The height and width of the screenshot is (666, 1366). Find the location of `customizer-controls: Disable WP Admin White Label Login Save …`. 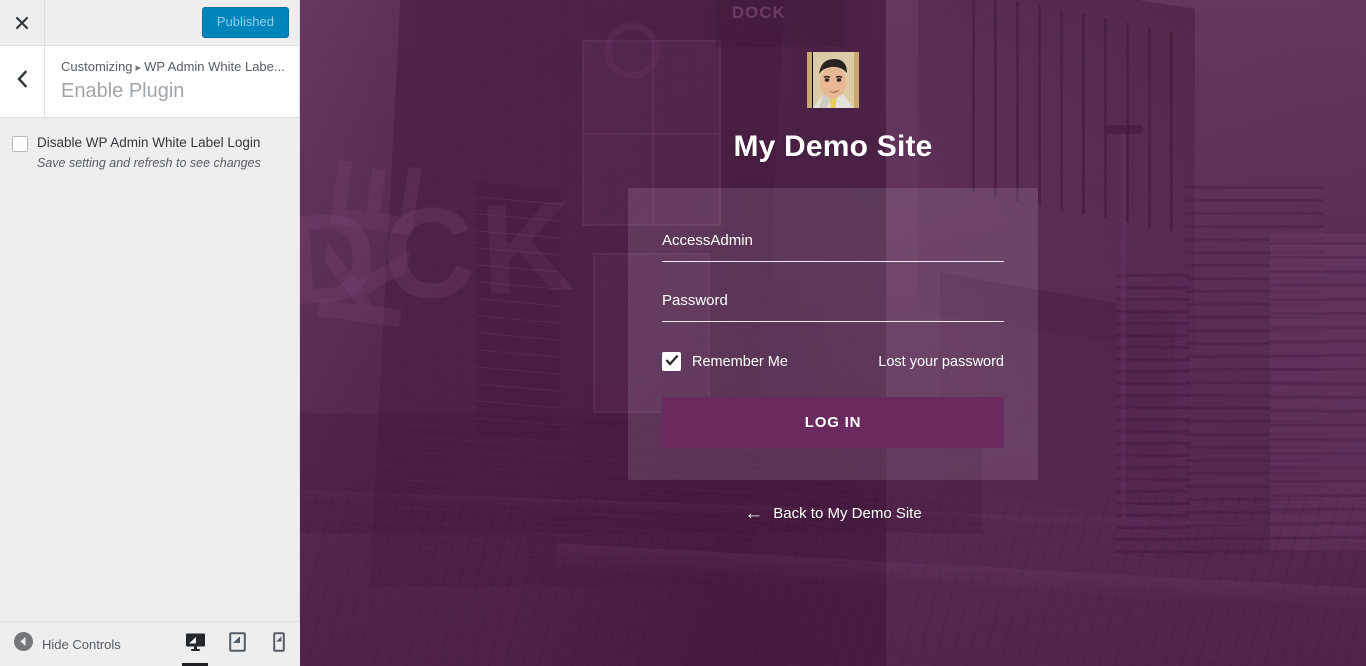

customizer-controls: Disable WP Admin White Label Login Save … is located at coordinates (149, 145).